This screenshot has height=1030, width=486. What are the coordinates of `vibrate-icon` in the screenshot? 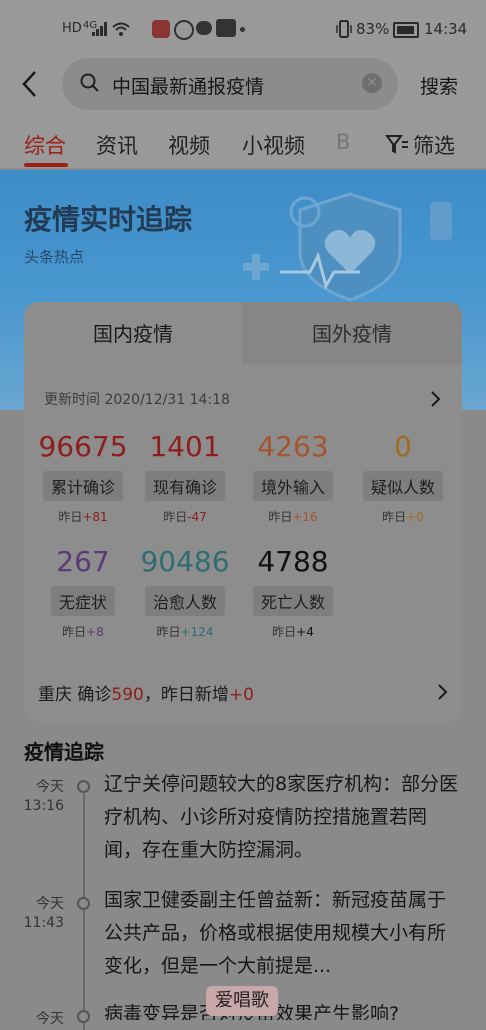 It's located at (344, 29).